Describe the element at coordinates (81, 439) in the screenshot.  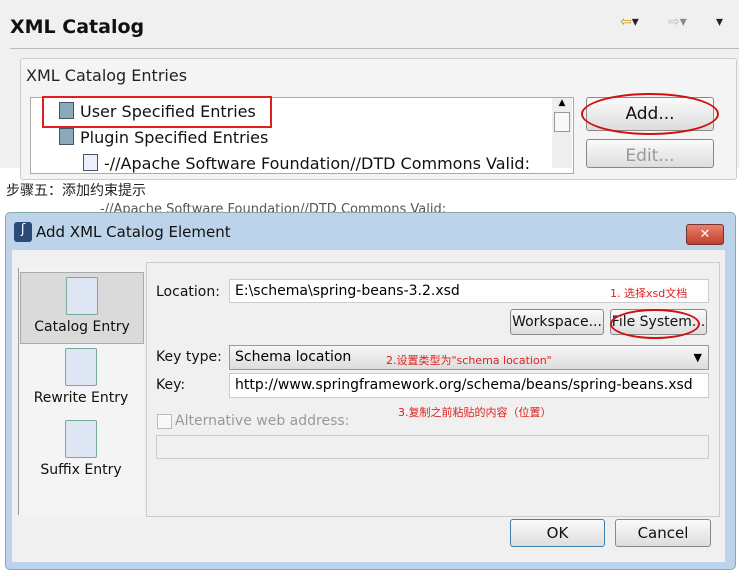
I see `suffix-entry-icon` at that location.